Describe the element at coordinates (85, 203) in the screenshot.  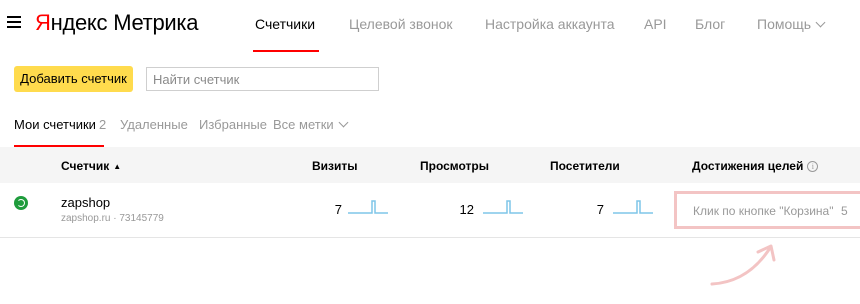
I see `counter-name: zapshop` at that location.